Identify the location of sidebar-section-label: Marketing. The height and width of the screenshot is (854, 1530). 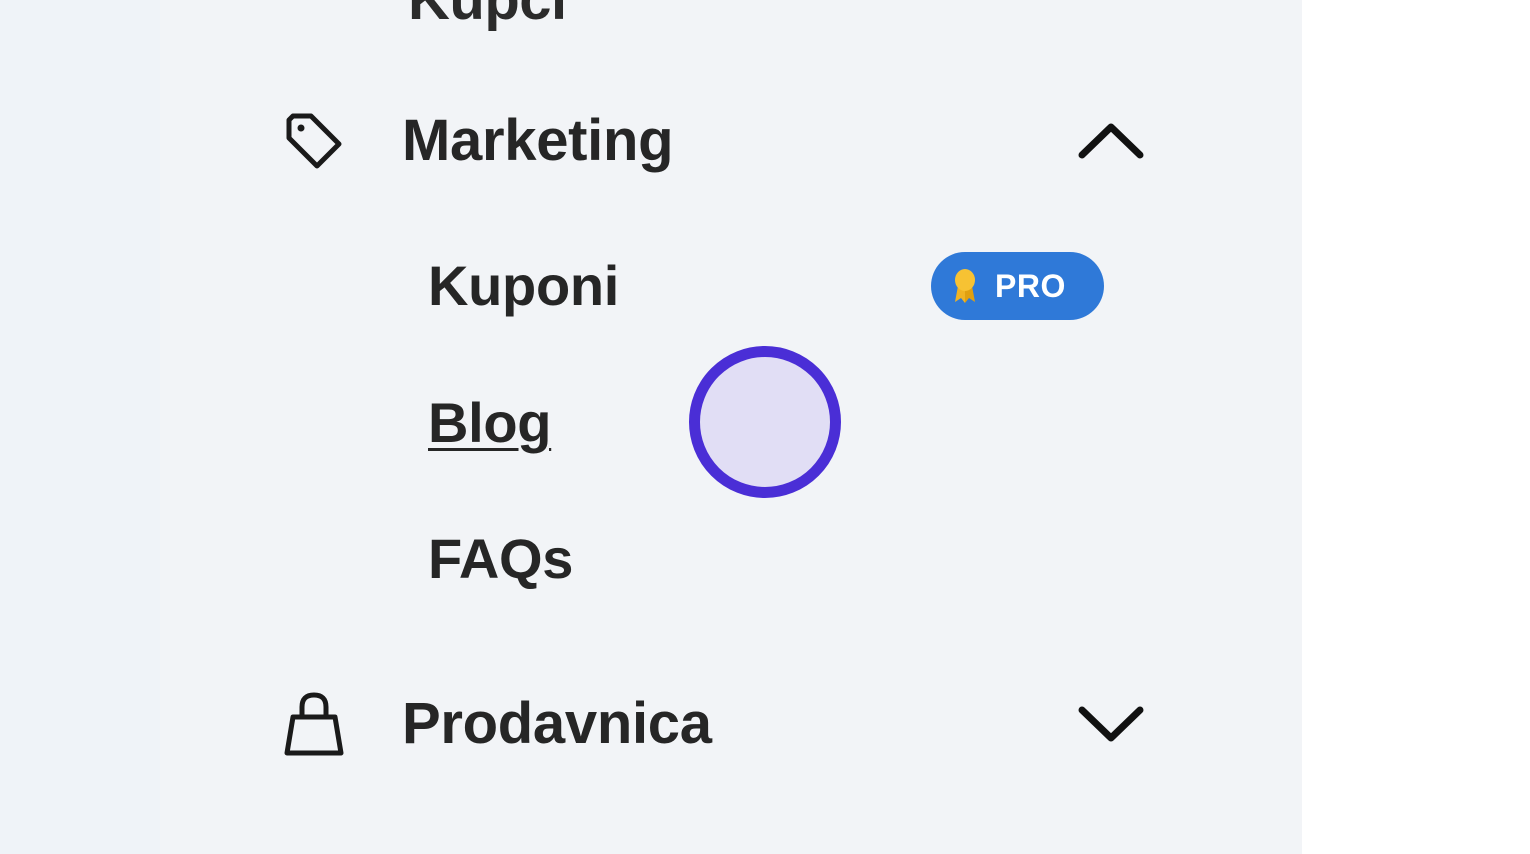
(538, 140).